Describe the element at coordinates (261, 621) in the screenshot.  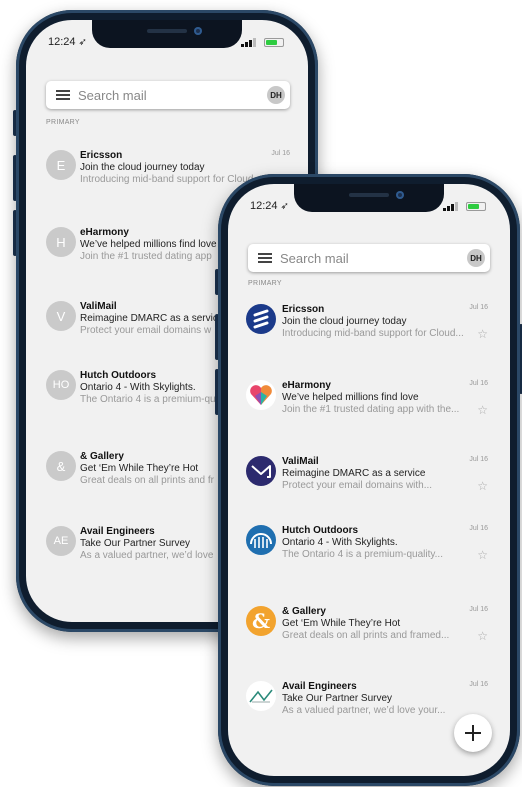
I see `gallery-ampersand-logo-icon: &` at that location.